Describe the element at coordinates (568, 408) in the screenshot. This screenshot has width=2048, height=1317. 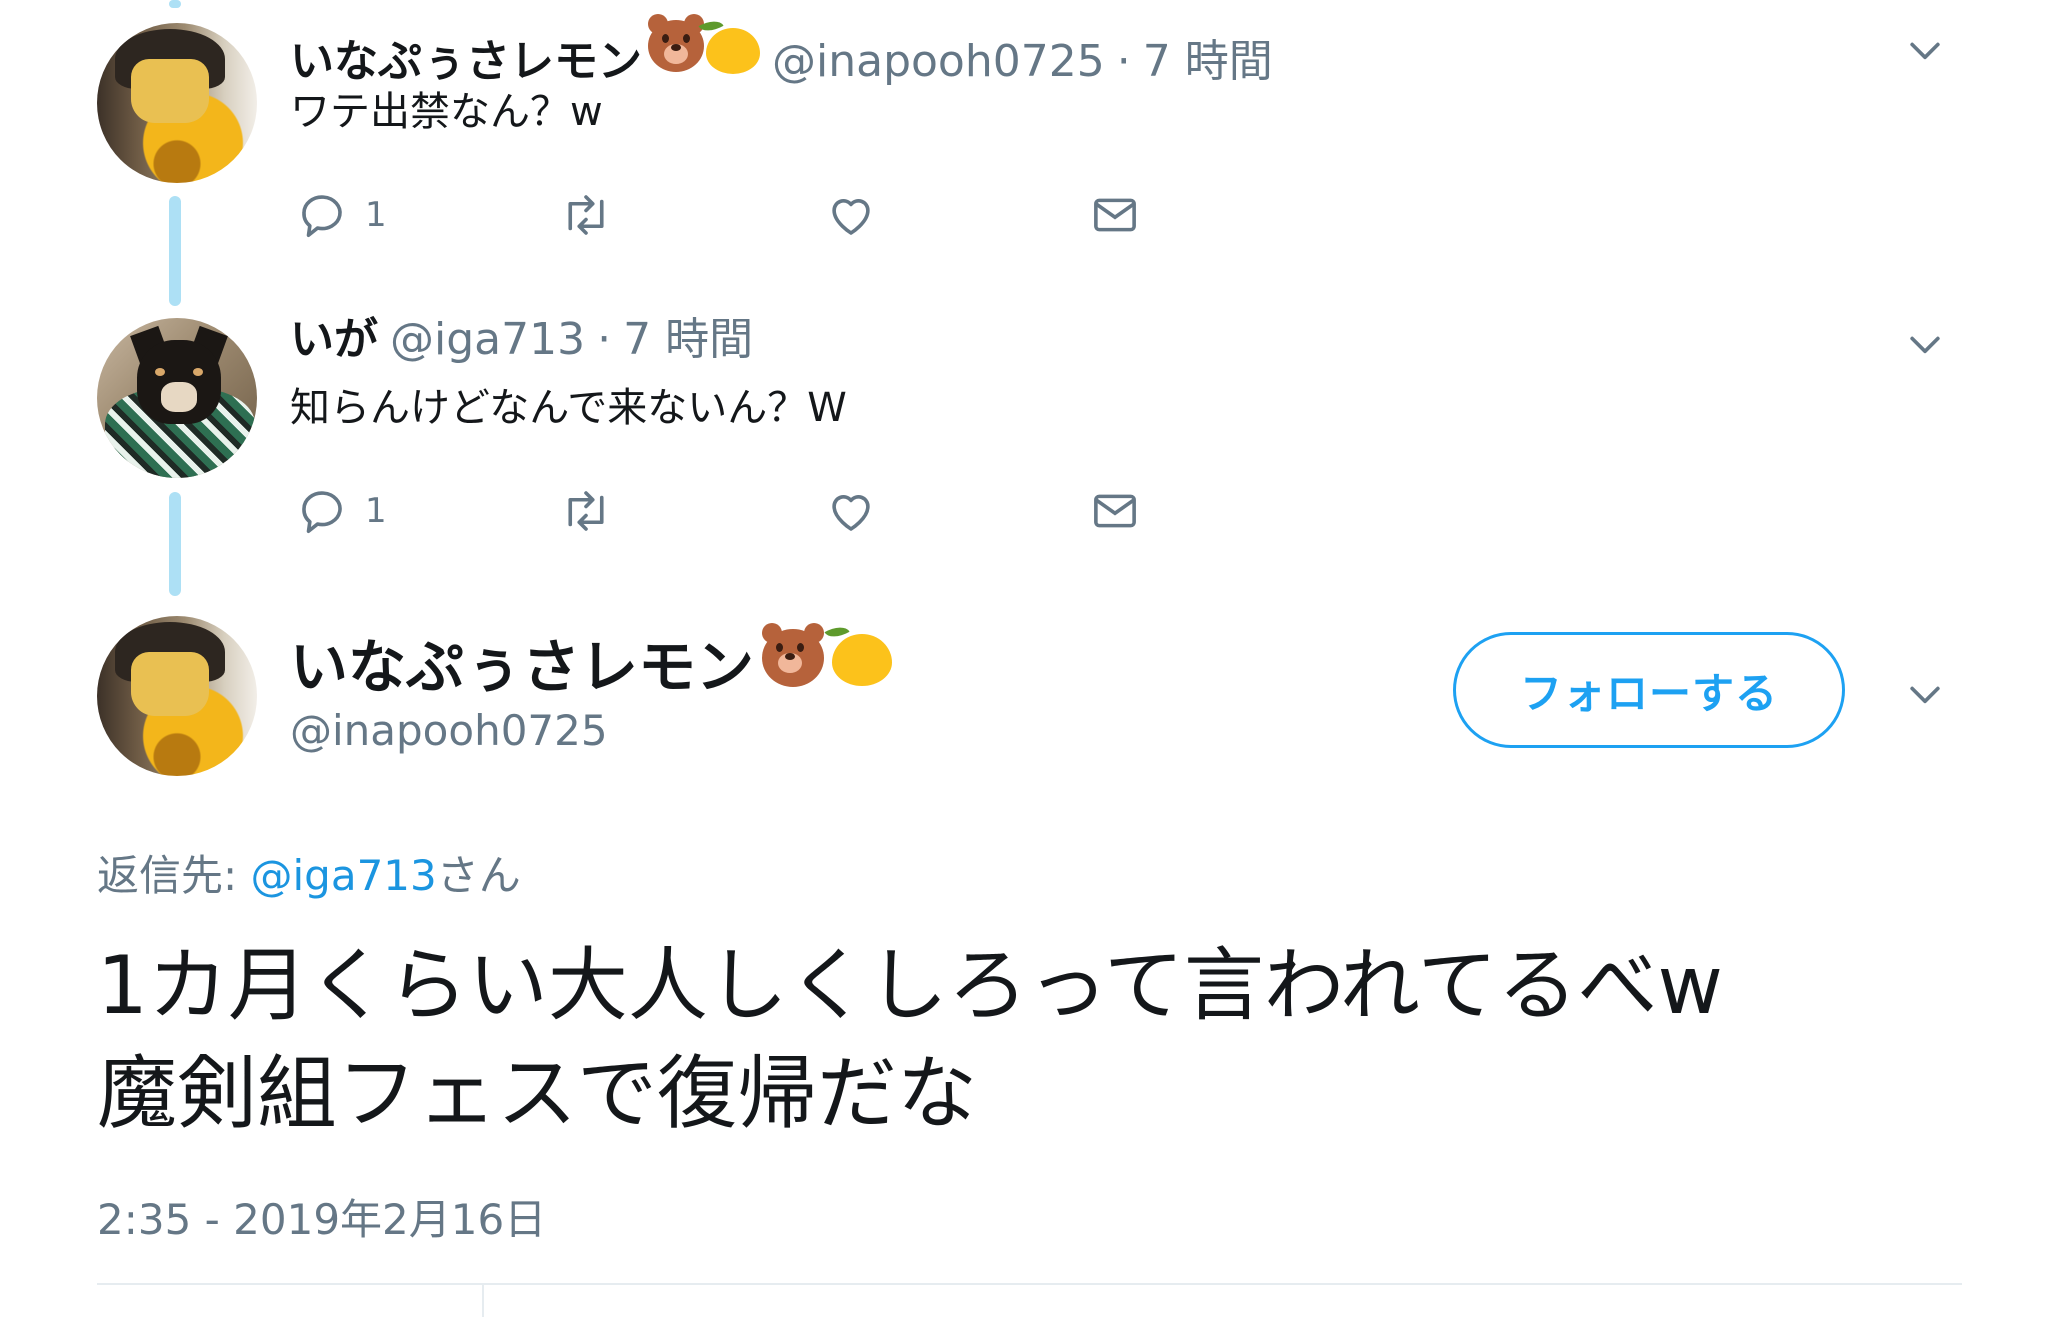
I see `tweet-text: 知らんけどなんで来ないん？W` at that location.